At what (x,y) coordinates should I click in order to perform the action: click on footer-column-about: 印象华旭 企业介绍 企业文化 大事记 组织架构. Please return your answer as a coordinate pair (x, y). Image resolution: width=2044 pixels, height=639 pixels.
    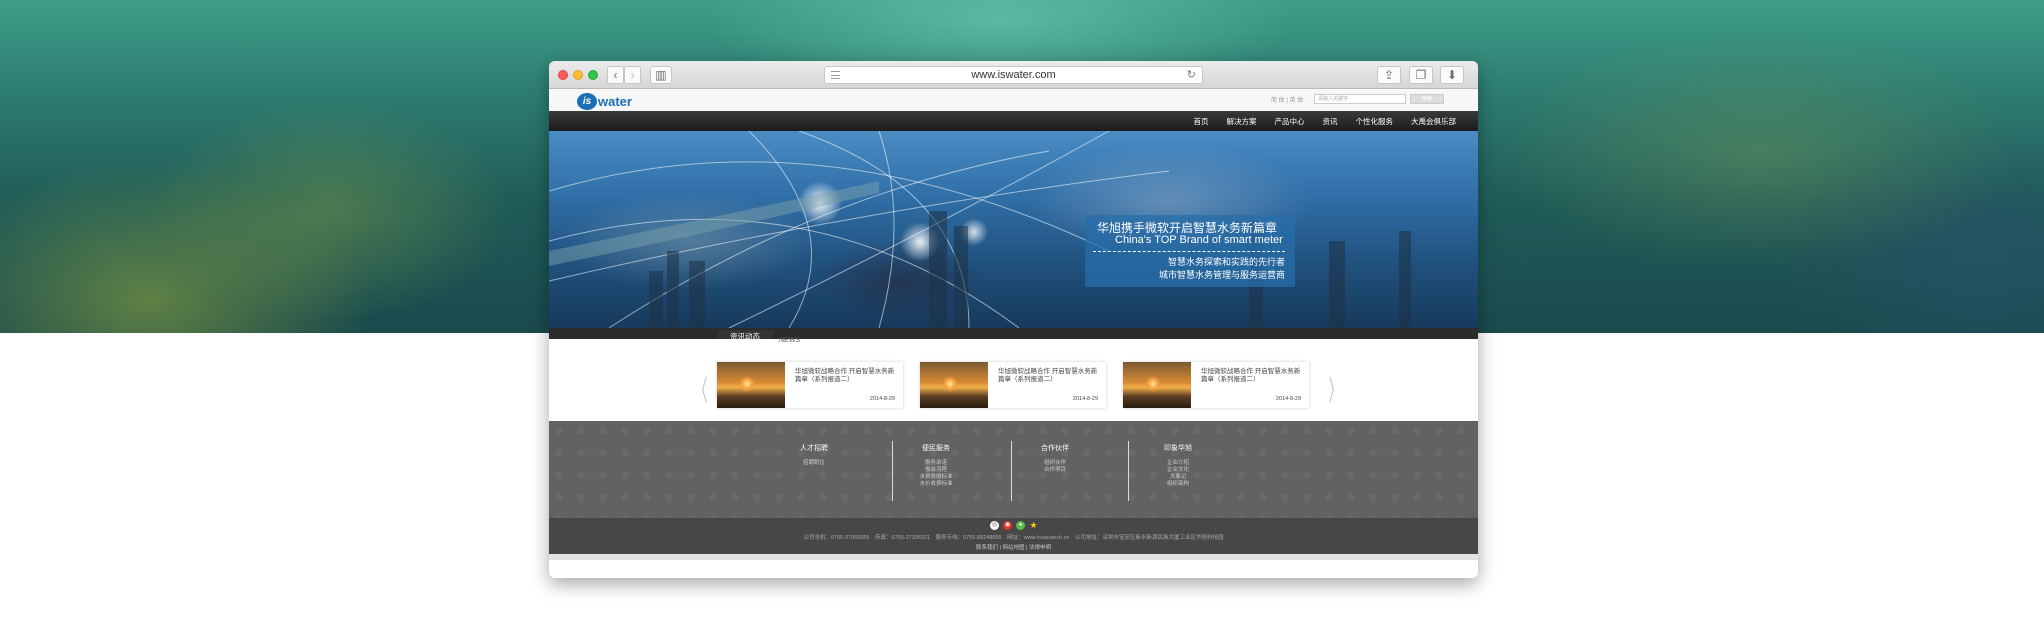
    Looking at the image, I should click on (1178, 465).